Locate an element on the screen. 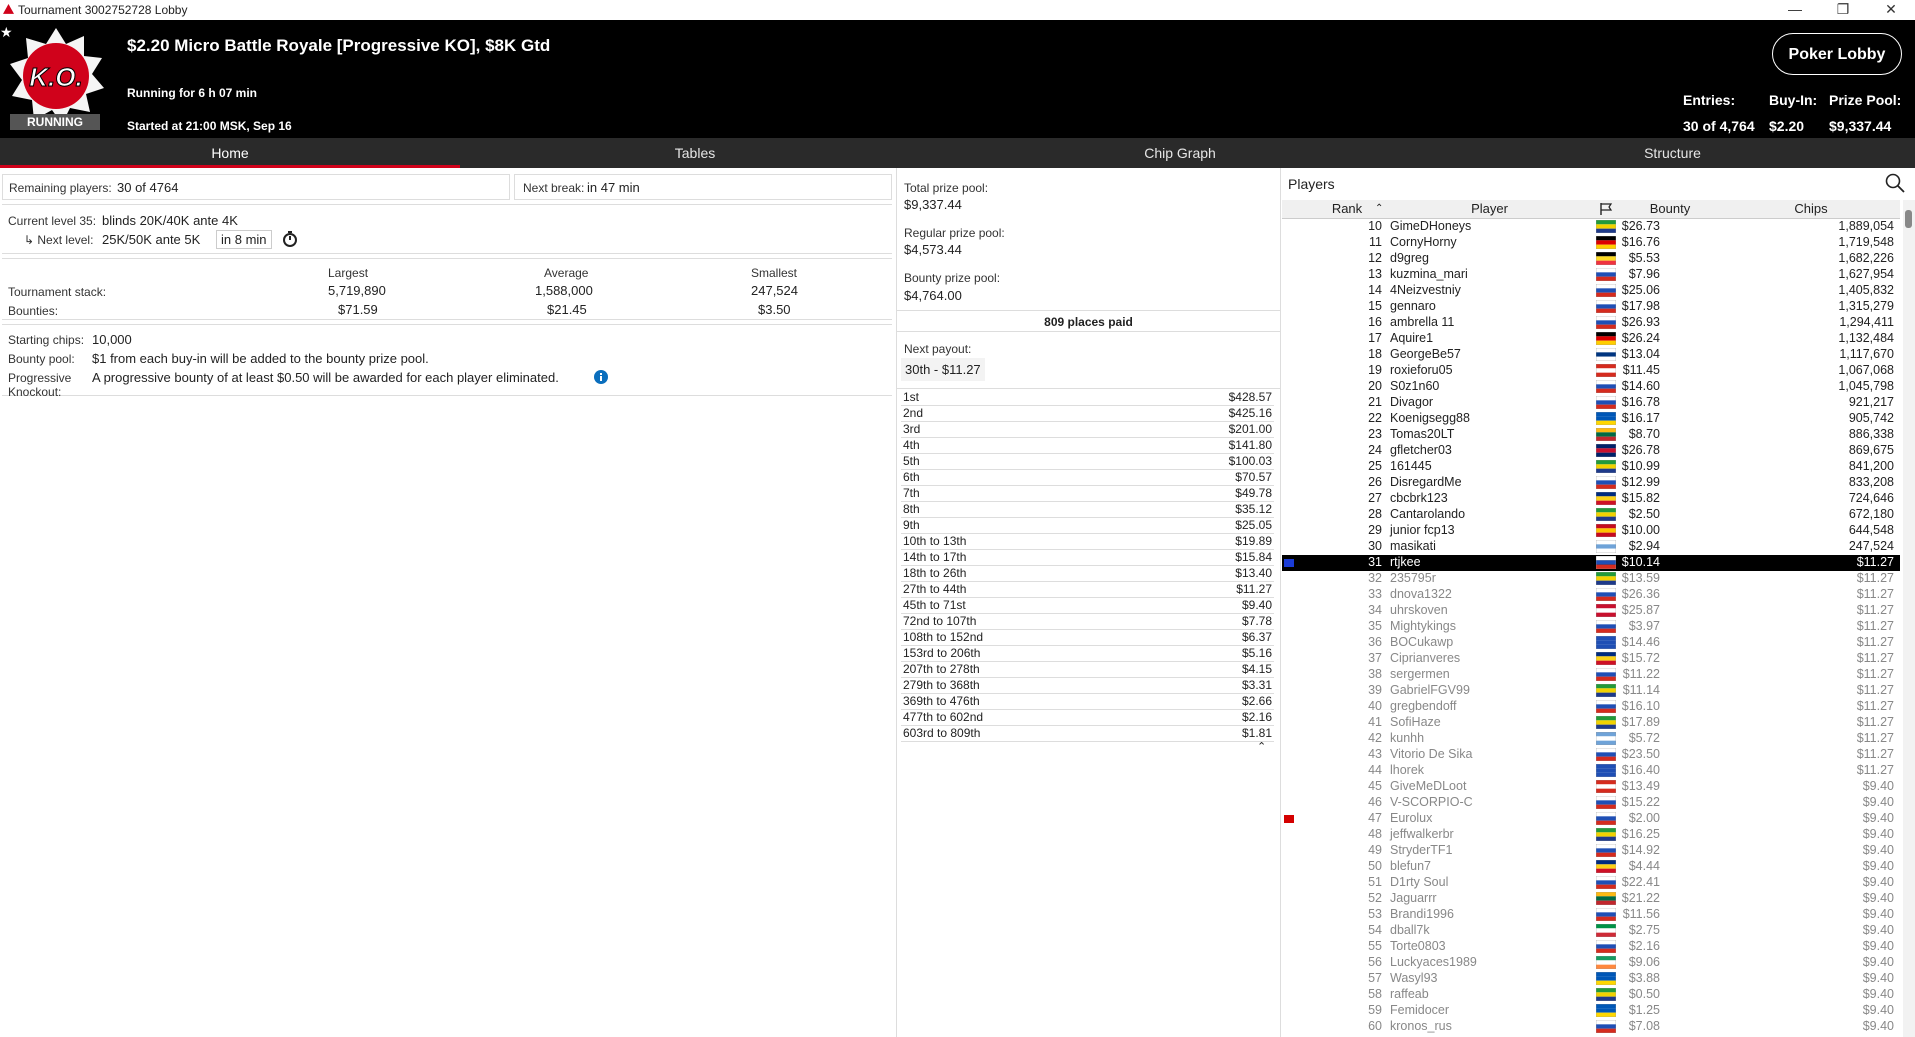  remaining-players-label: Remaining players: is located at coordinates (60, 188).